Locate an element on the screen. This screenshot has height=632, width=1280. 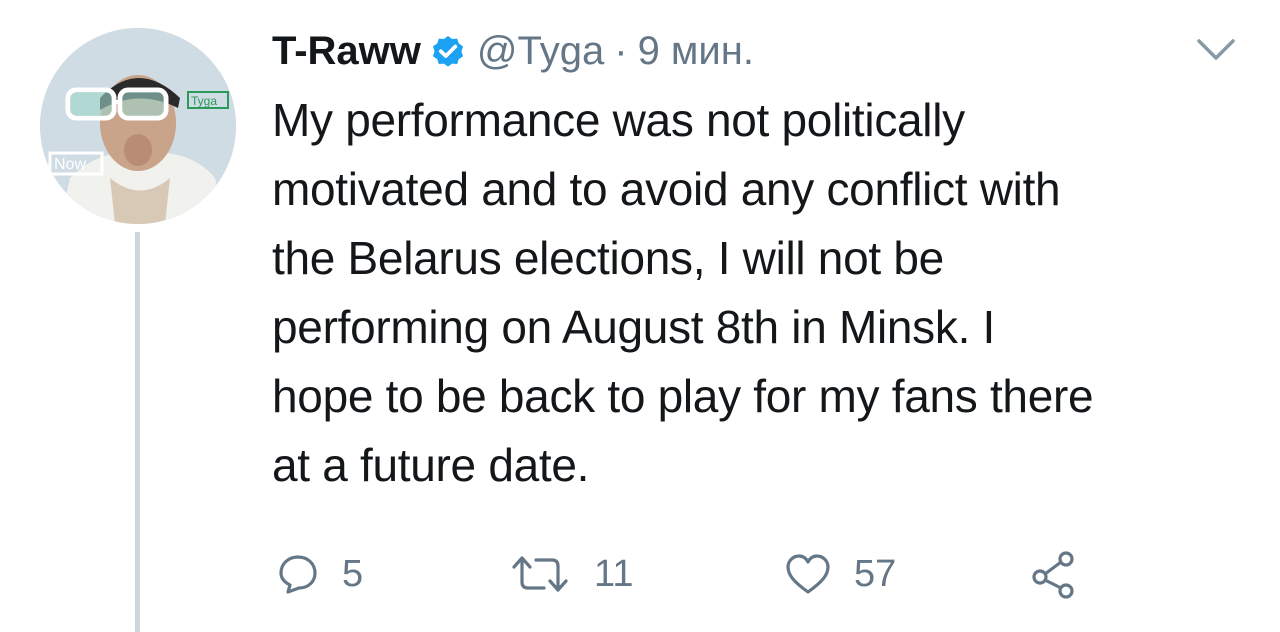
share-button is located at coordinates (1053, 574).